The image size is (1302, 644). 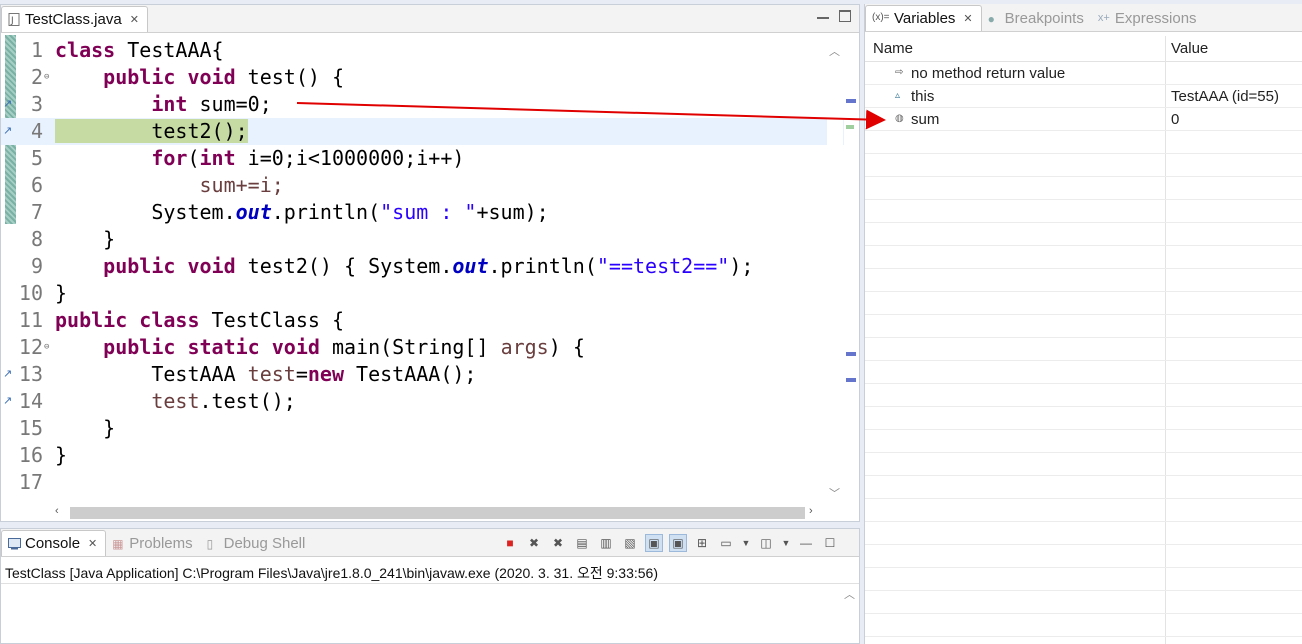 What do you see at coordinates (470, 266) in the screenshot?
I see `static-field: out` at bounding box center [470, 266].